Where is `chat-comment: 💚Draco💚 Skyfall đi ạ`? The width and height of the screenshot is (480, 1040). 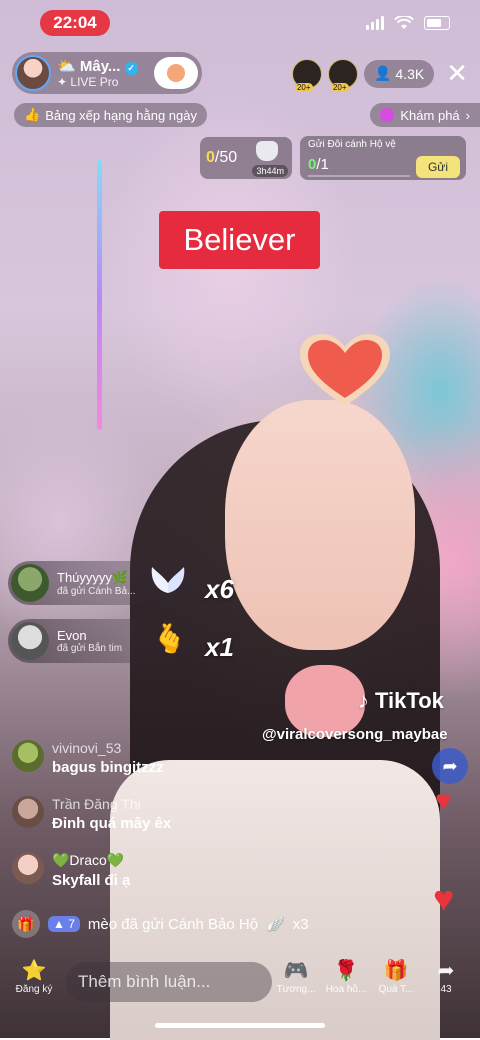
chat-comment: 💚Draco💚 Skyfall đi ạ is located at coordinates (71, 870).